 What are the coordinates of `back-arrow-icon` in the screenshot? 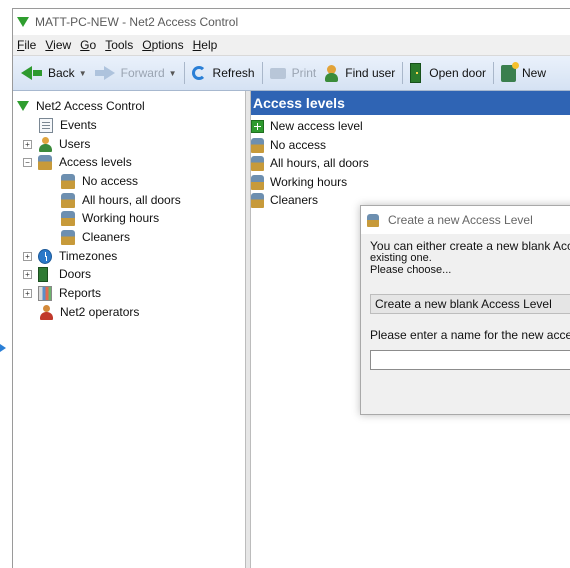 It's located at (26, 73).